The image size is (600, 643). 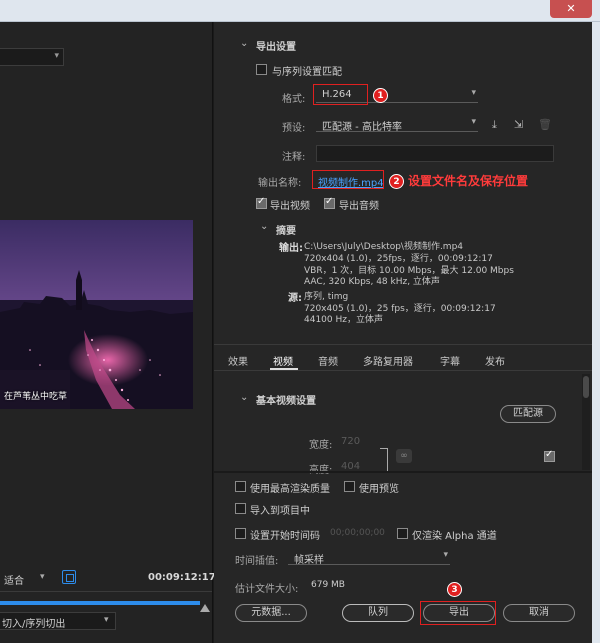 I want to click on use-previews-label: 使用预览, so click(x=379, y=489).